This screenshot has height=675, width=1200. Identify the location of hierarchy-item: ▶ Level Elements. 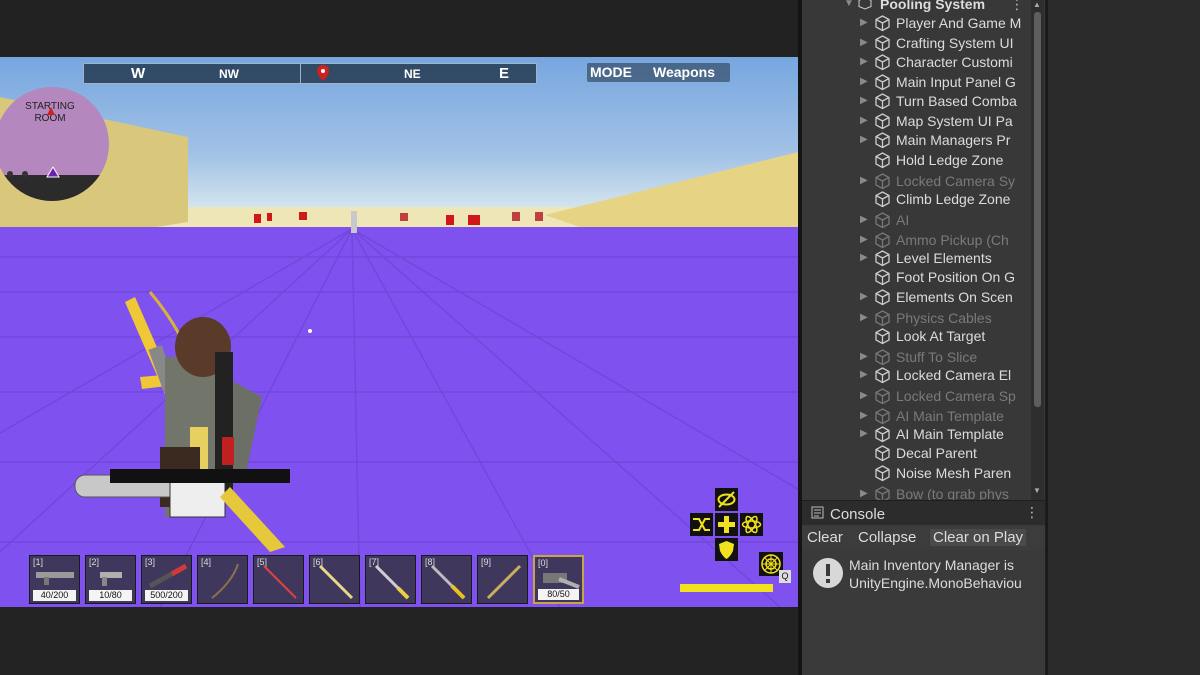
(923, 258).